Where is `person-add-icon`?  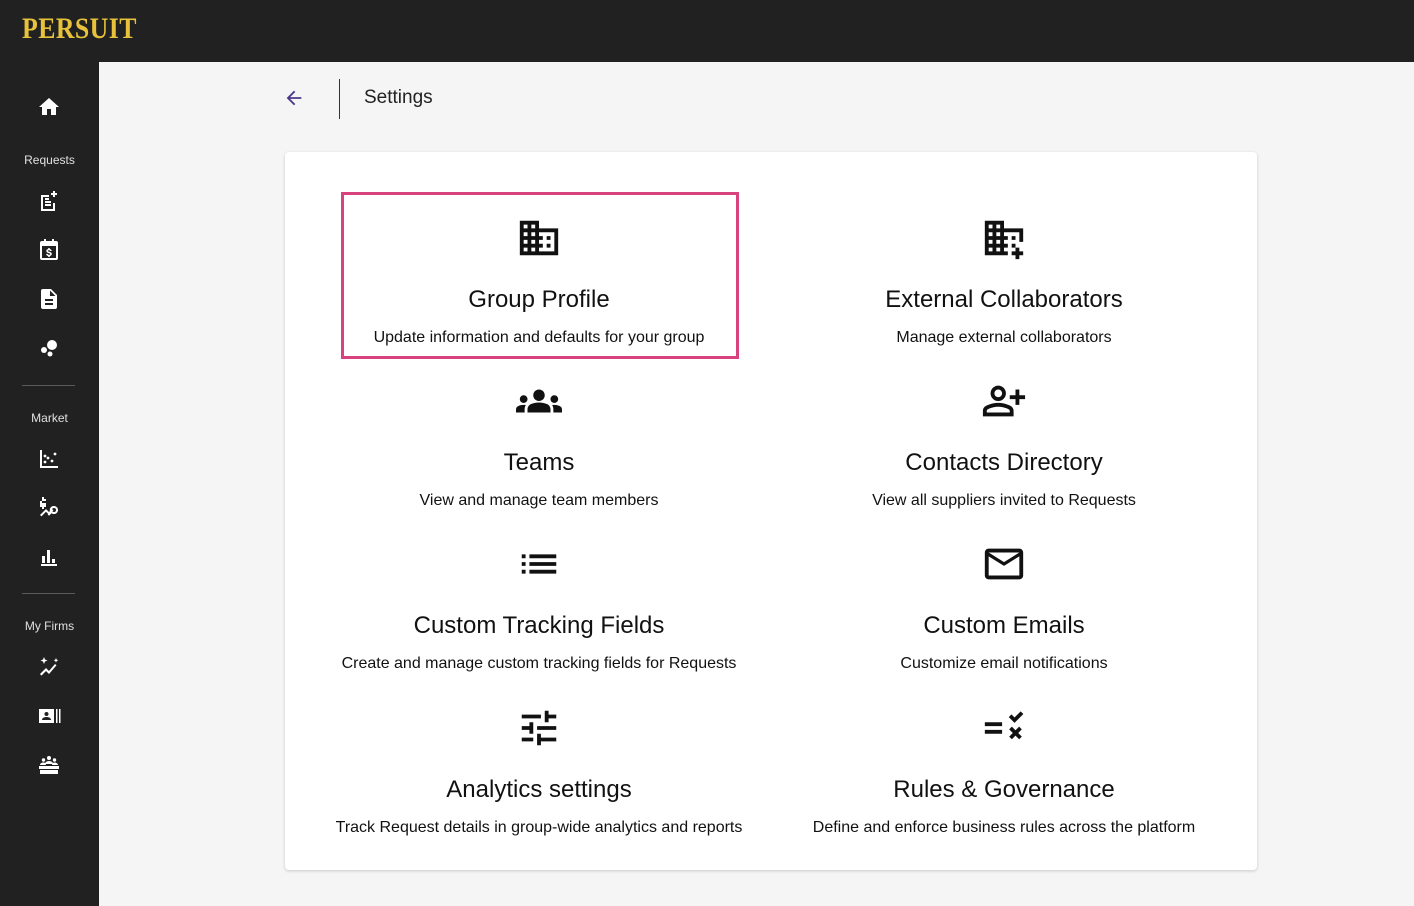 person-add-icon is located at coordinates (1004, 401).